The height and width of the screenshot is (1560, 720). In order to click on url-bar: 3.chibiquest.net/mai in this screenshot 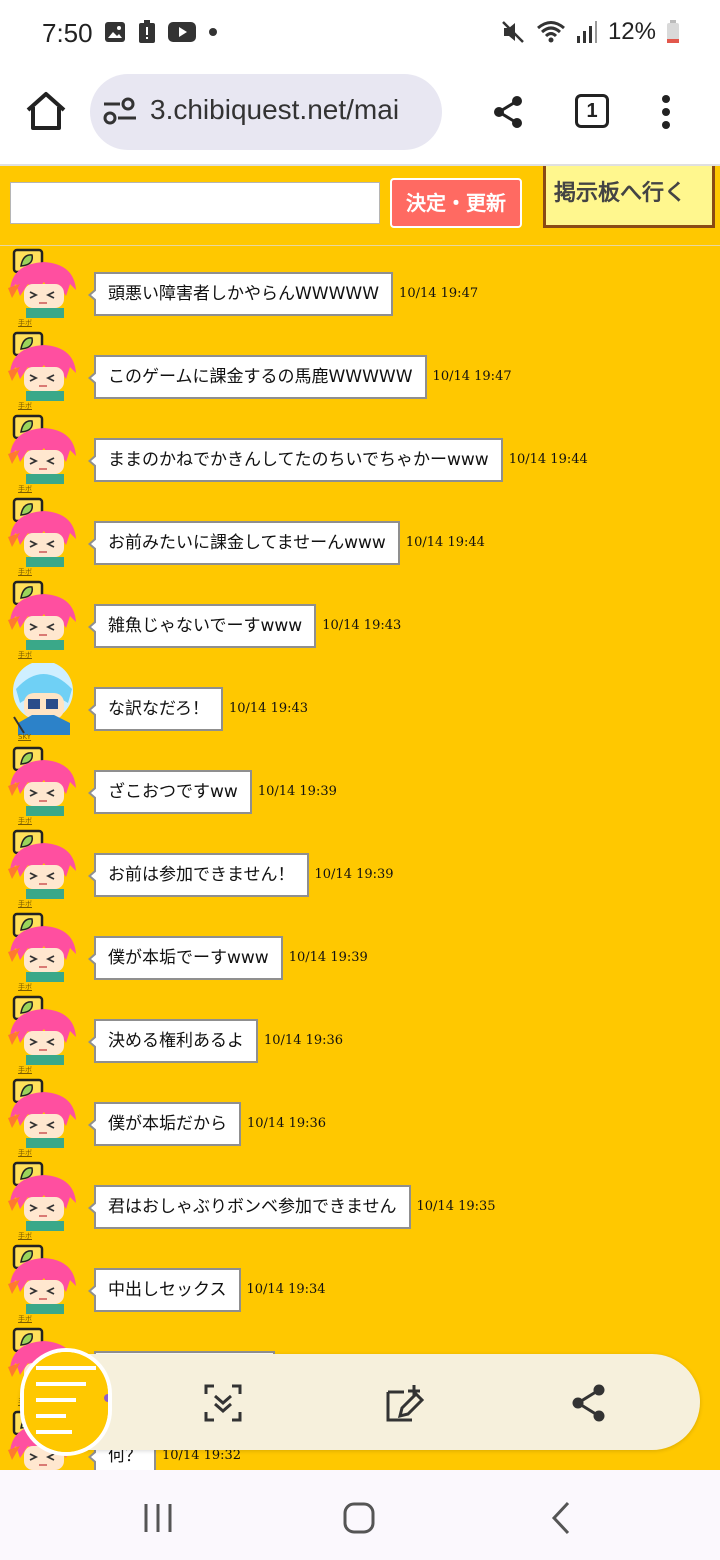, I will do `click(266, 112)`.